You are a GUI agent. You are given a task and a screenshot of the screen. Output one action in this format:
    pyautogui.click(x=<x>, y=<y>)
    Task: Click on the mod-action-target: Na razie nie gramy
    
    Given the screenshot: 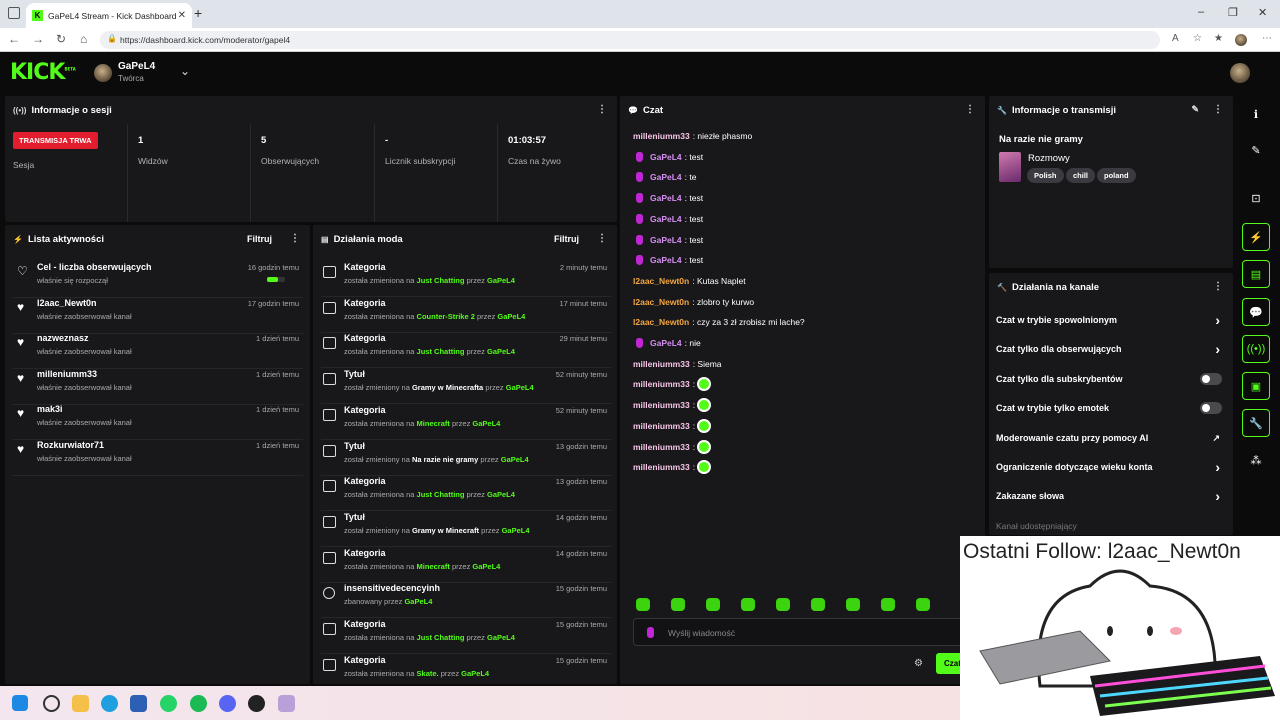 What is the action you would take?
    pyautogui.click(x=445, y=459)
    